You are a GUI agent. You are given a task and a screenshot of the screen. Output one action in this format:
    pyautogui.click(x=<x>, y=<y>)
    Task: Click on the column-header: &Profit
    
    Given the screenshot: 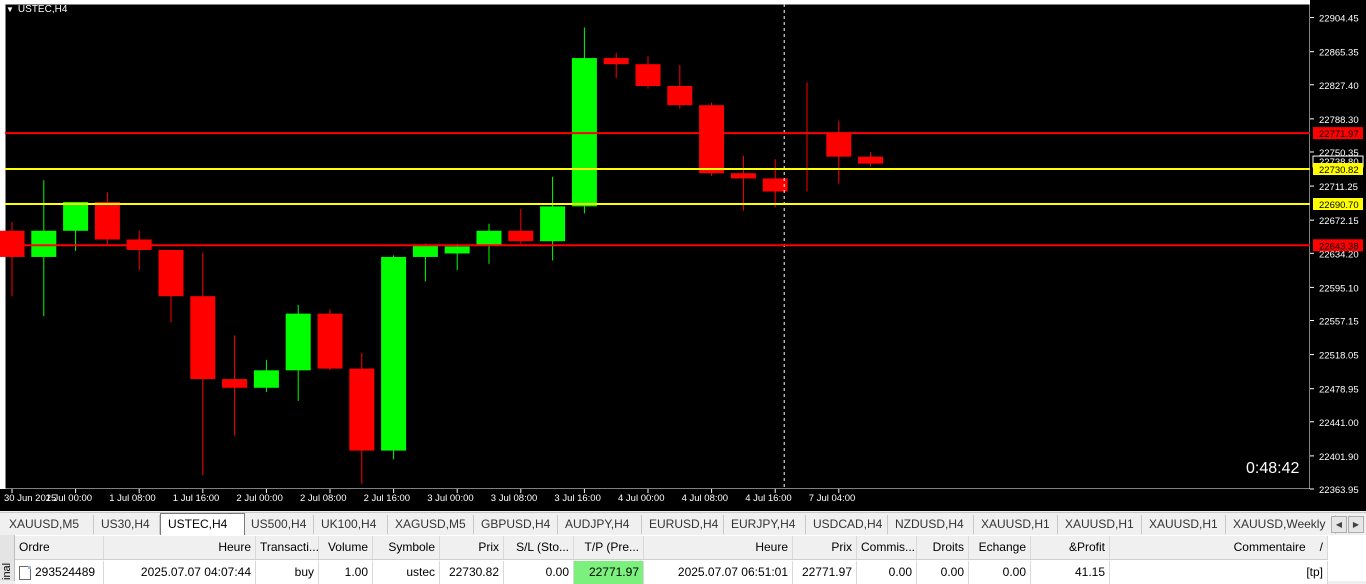 What is the action you would take?
    pyautogui.click(x=1070, y=547)
    